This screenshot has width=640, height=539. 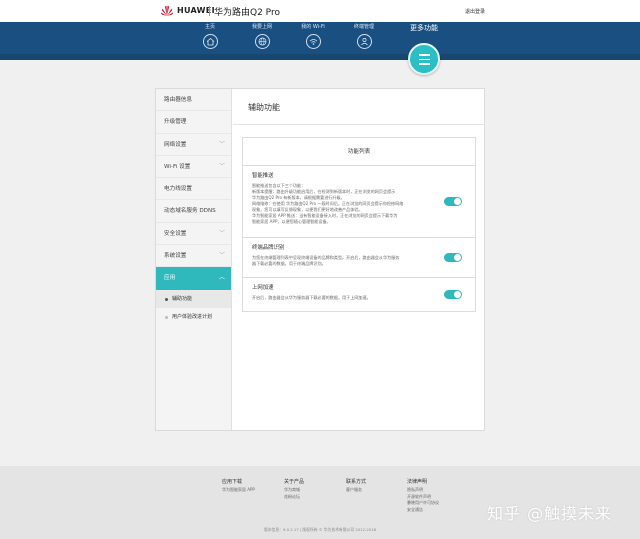 What do you see at coordinates (232, 482) in the screenshot?
I see `footer-heading: 应用下载` at bounding box center [232, 482].